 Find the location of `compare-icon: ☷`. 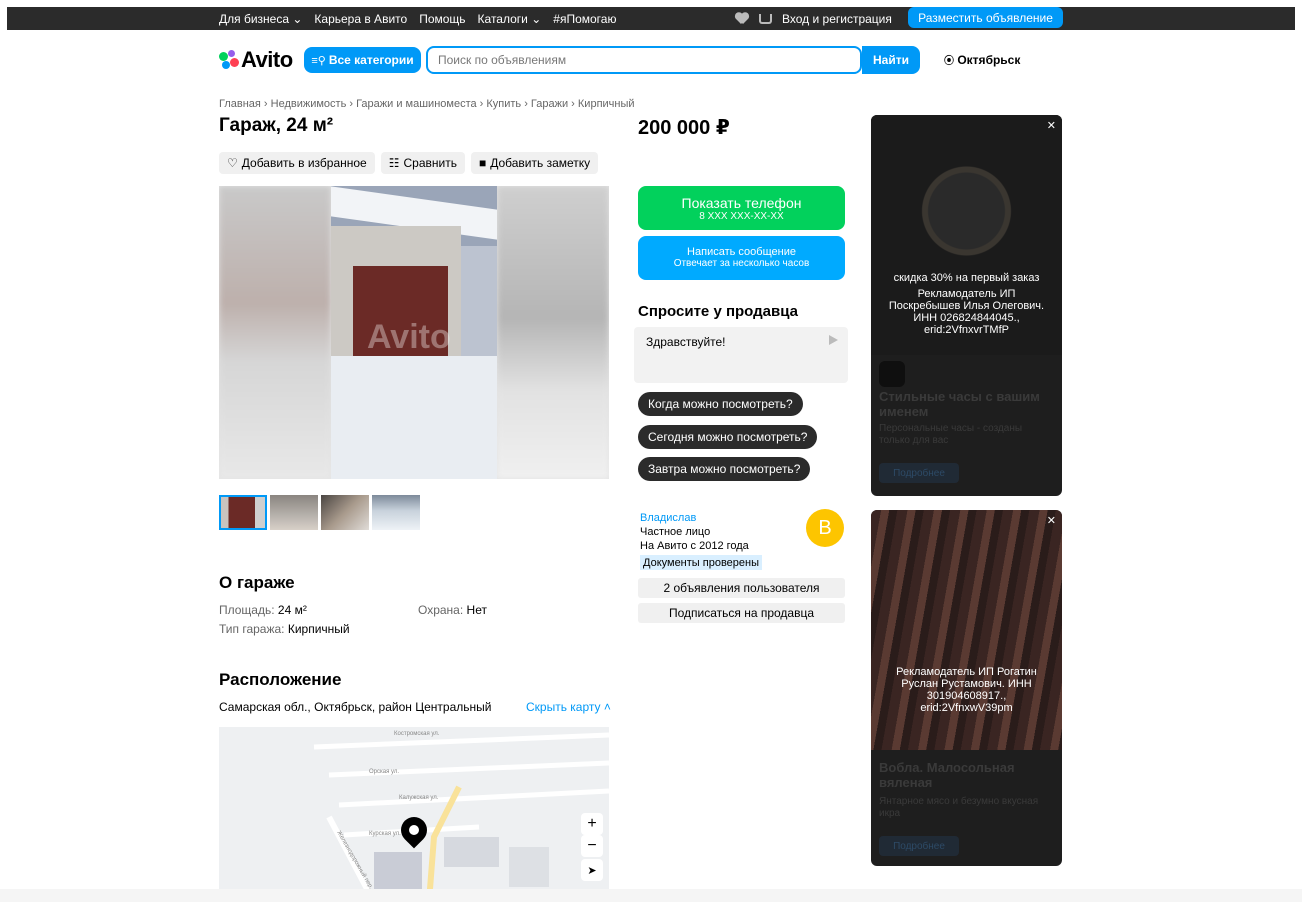

compare-icon: ☷ is located at coordinates (394, 163).